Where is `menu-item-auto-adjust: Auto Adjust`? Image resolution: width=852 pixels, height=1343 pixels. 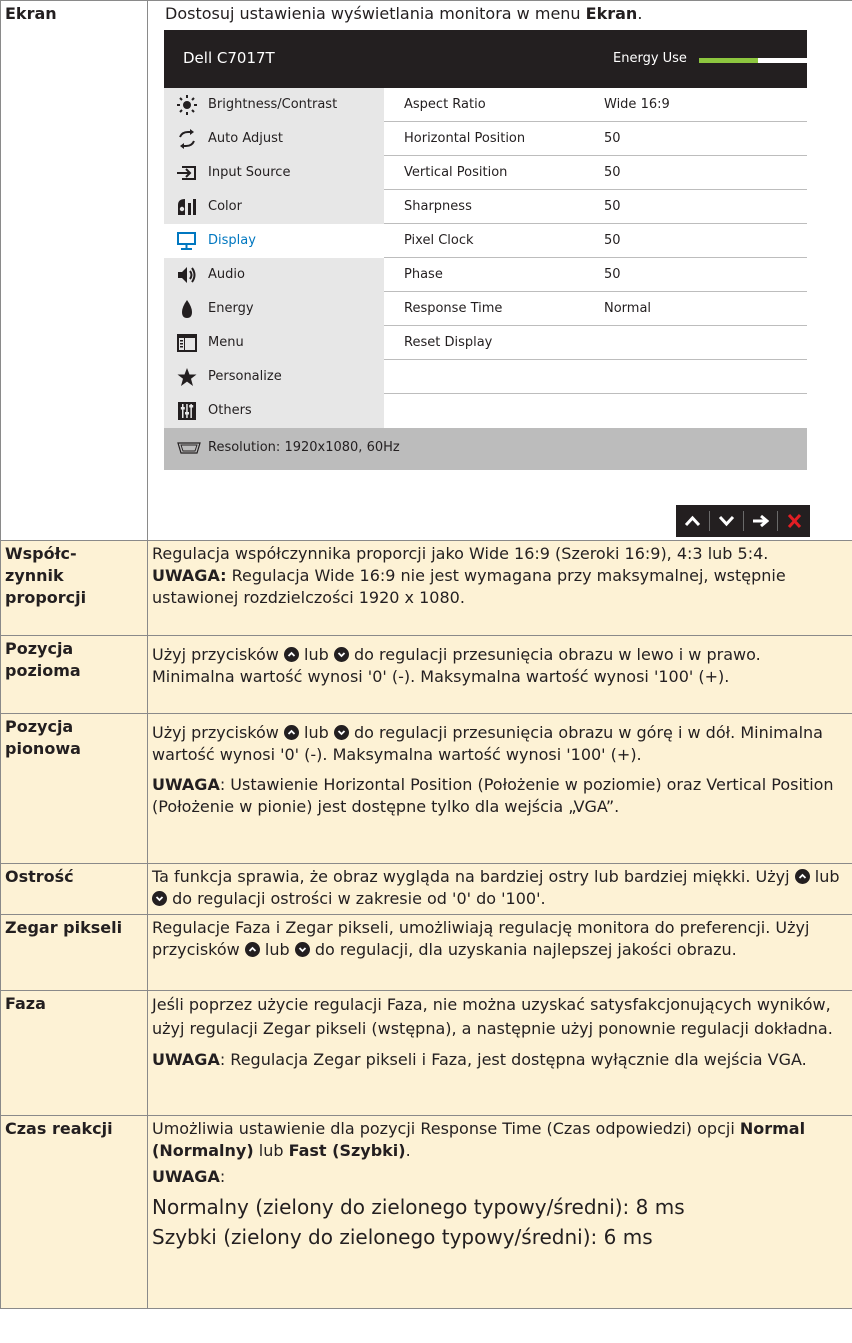
menu-item-auto-adjust: Auto Adjust is located at coordinates (274, 139).